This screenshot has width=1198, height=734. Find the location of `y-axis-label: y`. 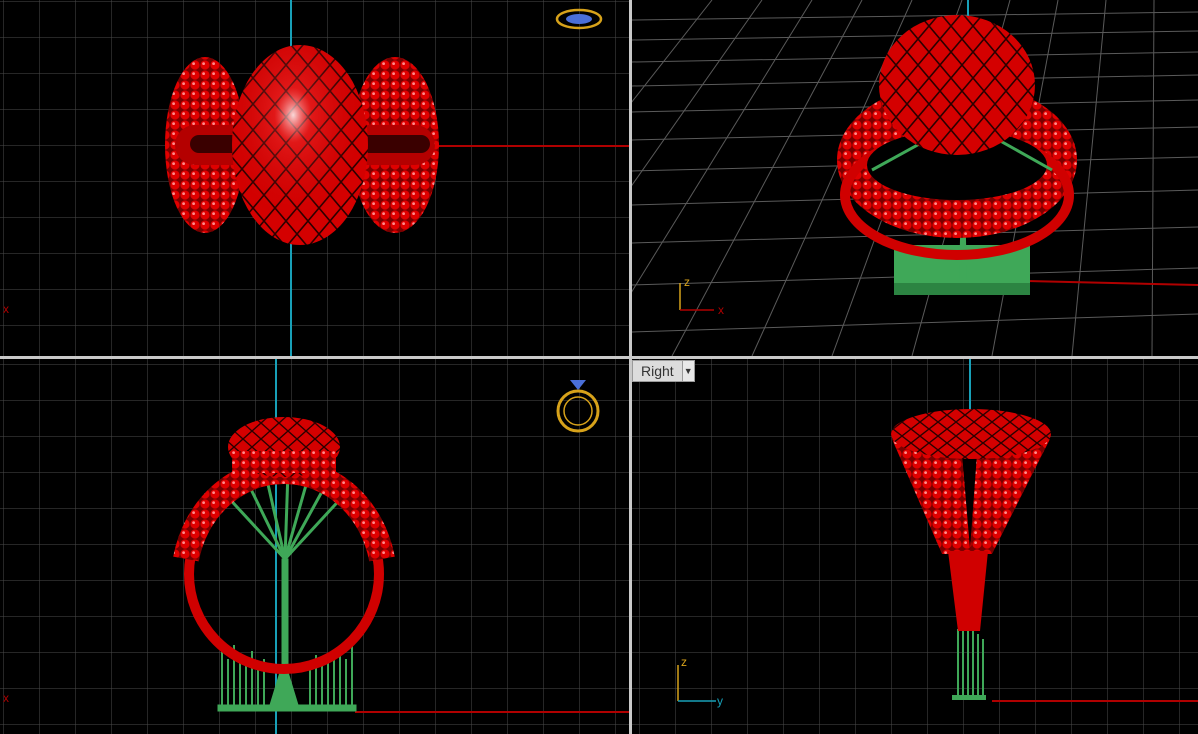

y-axis-label: y is located at coordinates (720, 701).